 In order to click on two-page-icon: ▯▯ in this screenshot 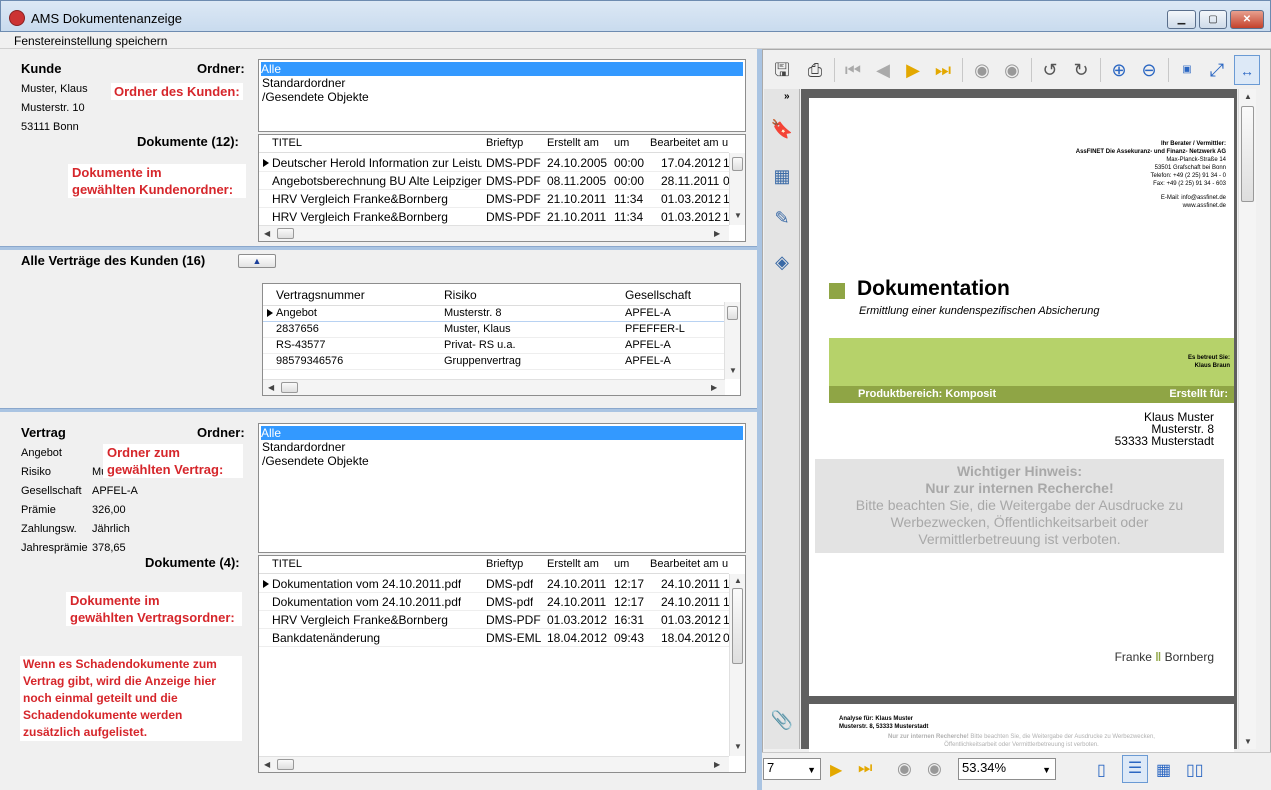, I will do `click(1195, 770)`.